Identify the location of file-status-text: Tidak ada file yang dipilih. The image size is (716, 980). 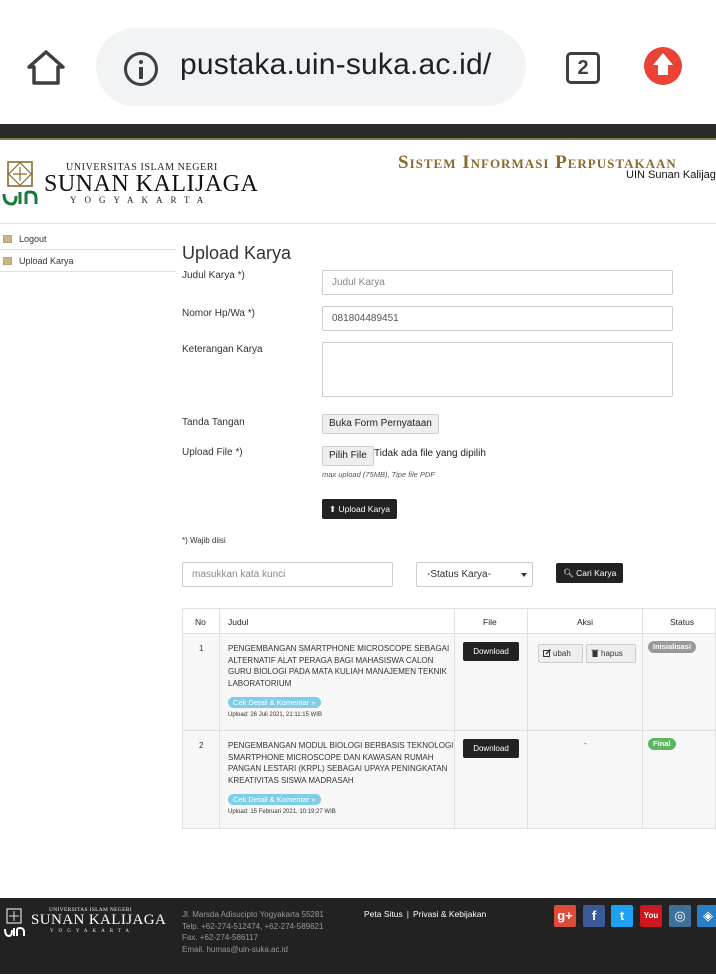
(430, 453).